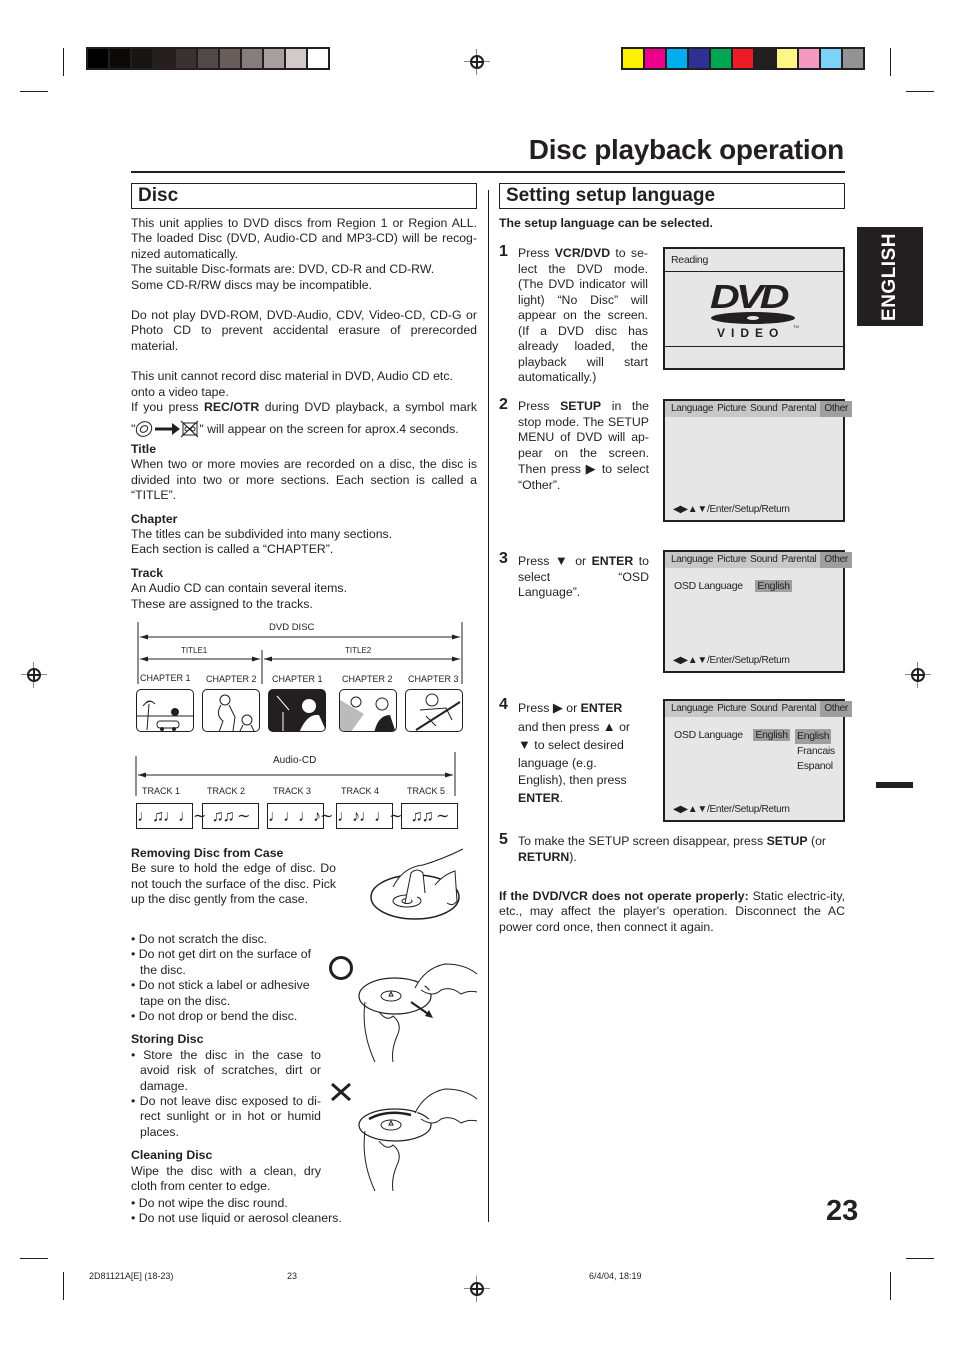 The image size is (954, 1351). I want to click on cmyk-color-bar, so click(743, 58).